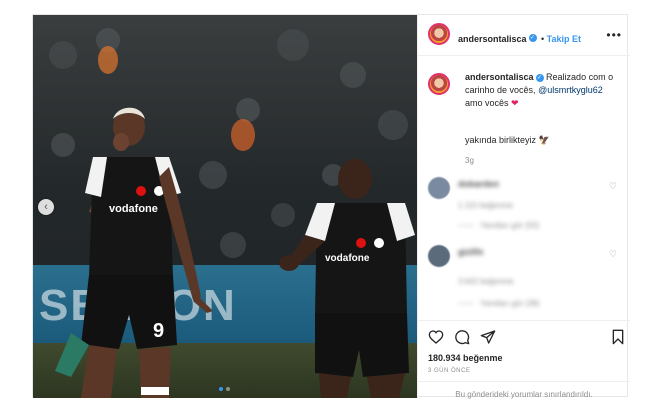 This screenshot has width=660, height=413. Describe the element at coordinates (462, 337) in the screenshot. I see `comment-icon` at that location.